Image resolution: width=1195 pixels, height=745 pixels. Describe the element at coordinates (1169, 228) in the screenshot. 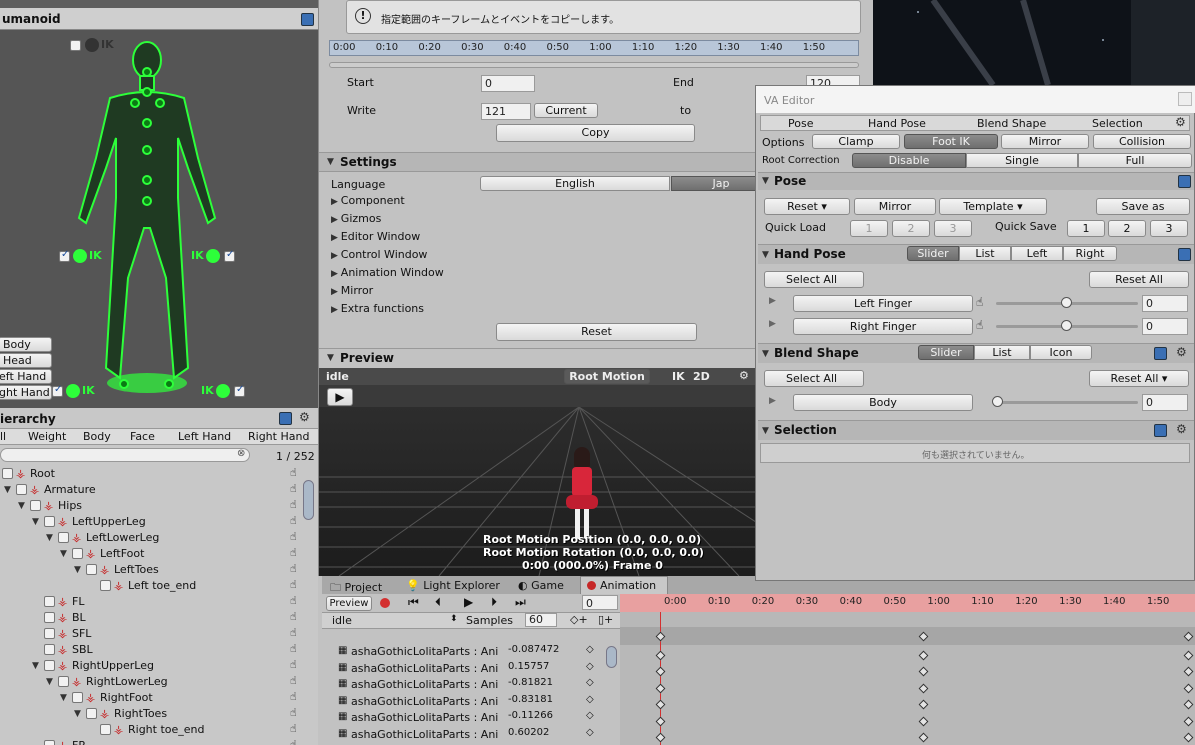

I see `quick-save-3: 3` at that location.